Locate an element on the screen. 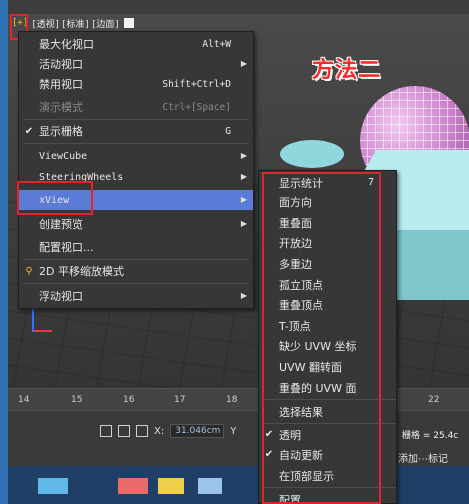 The width and height of the screenshot is (469, 504). axis-z-icon is located at coordinates (33, 319).